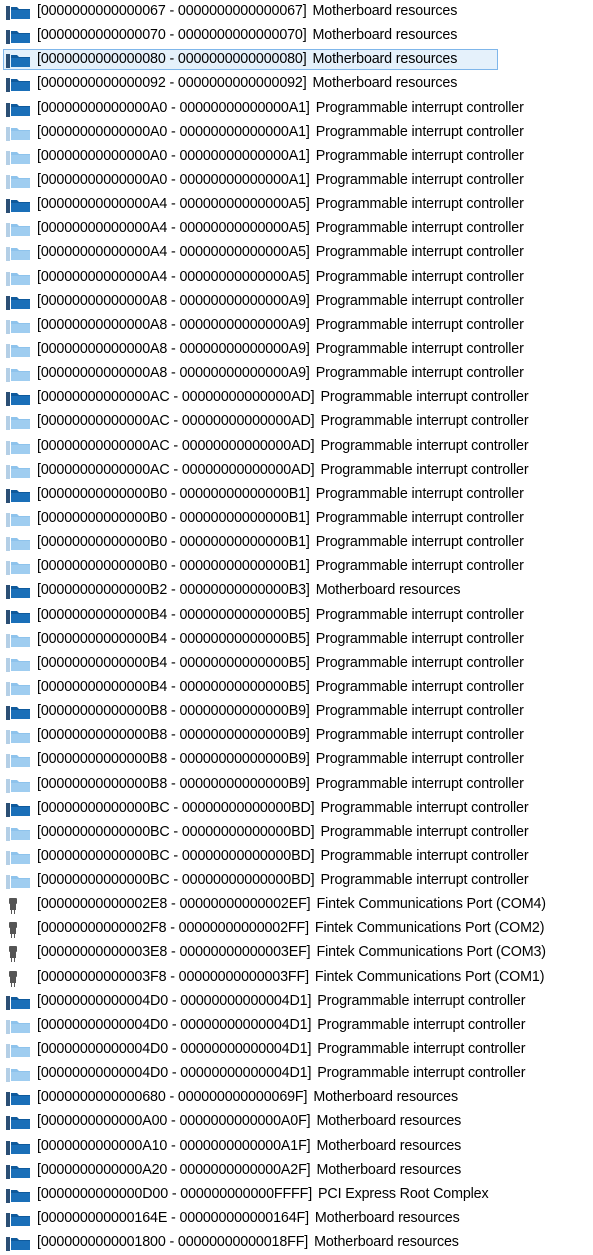 Image resolution: width=593 pixels, height=1255 pixels. Describe the element at coordinates (173, 638) in the screenshot. I see `io-range: [00000000000000B4 - 00000000000000B5]` at that location.